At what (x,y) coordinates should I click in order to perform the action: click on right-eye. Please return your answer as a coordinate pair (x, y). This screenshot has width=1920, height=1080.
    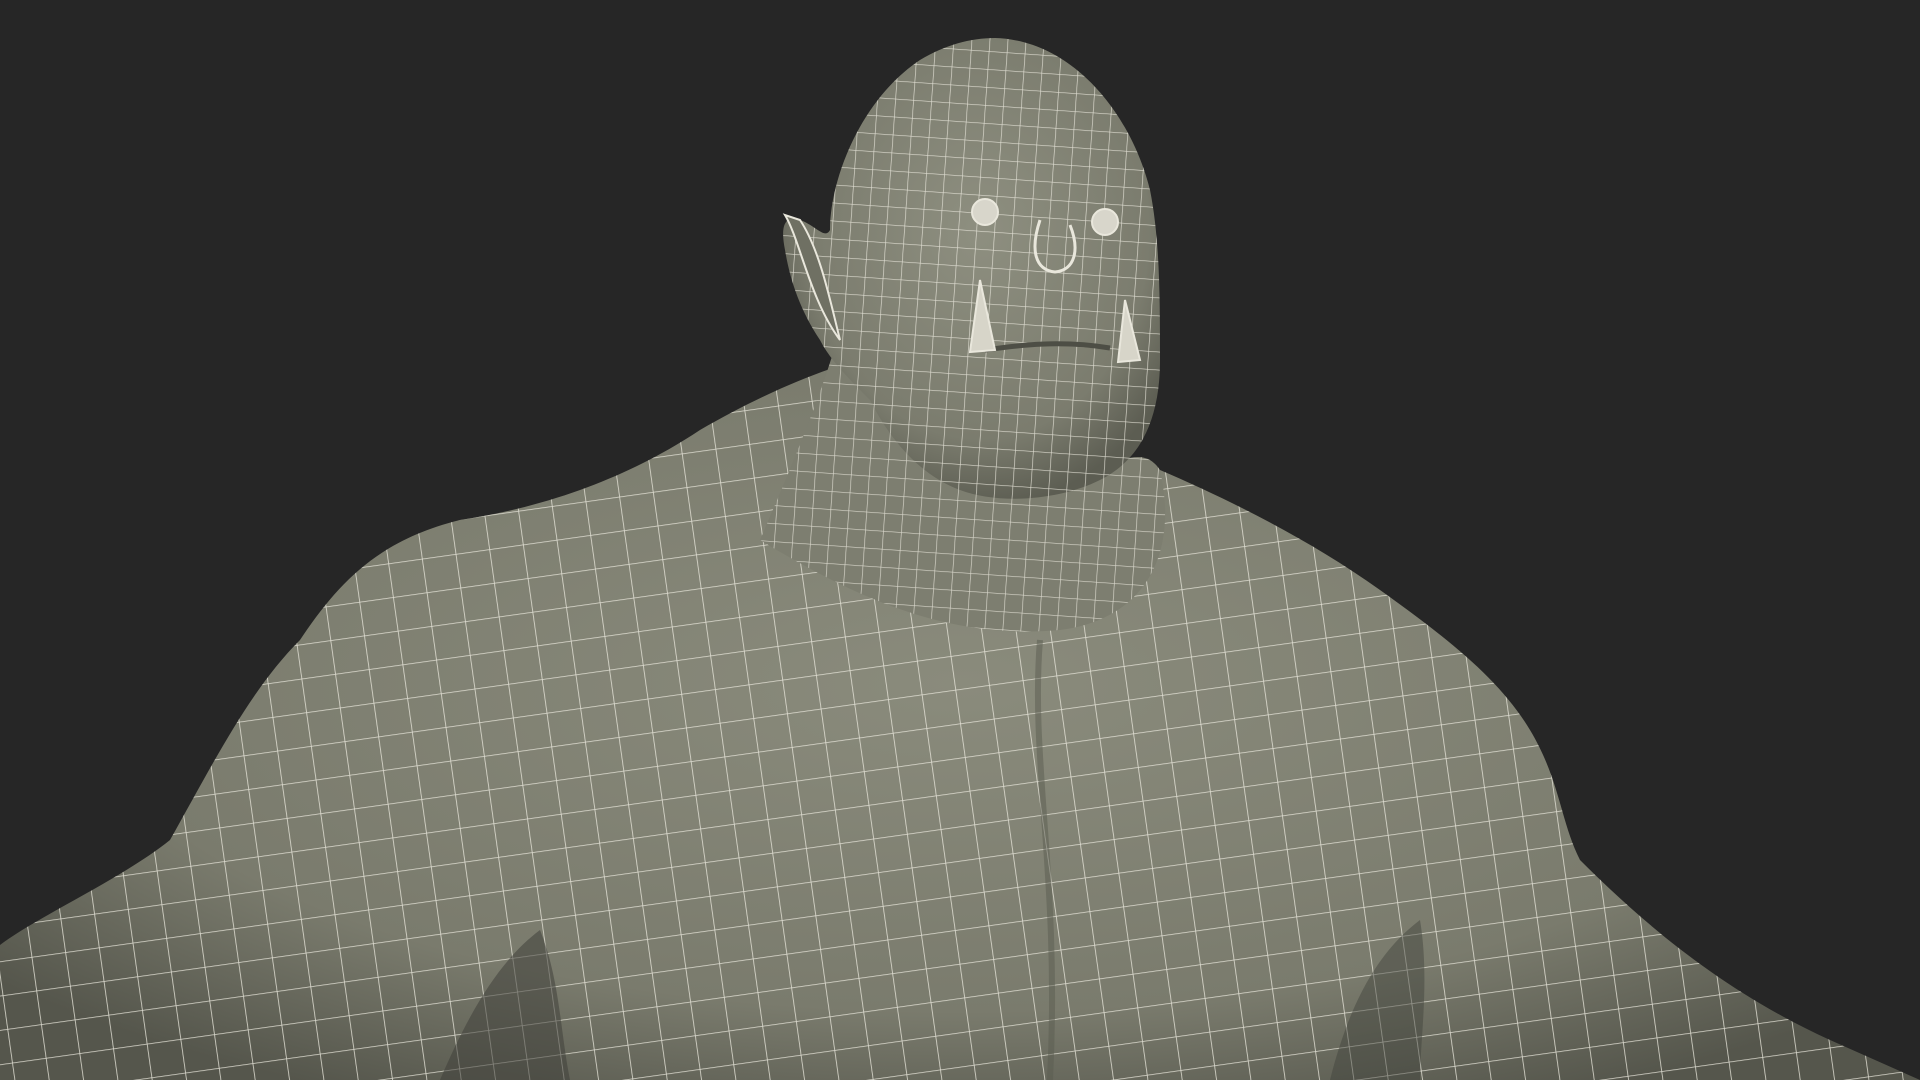
    Looking at the image, I should click on (1105, 222).